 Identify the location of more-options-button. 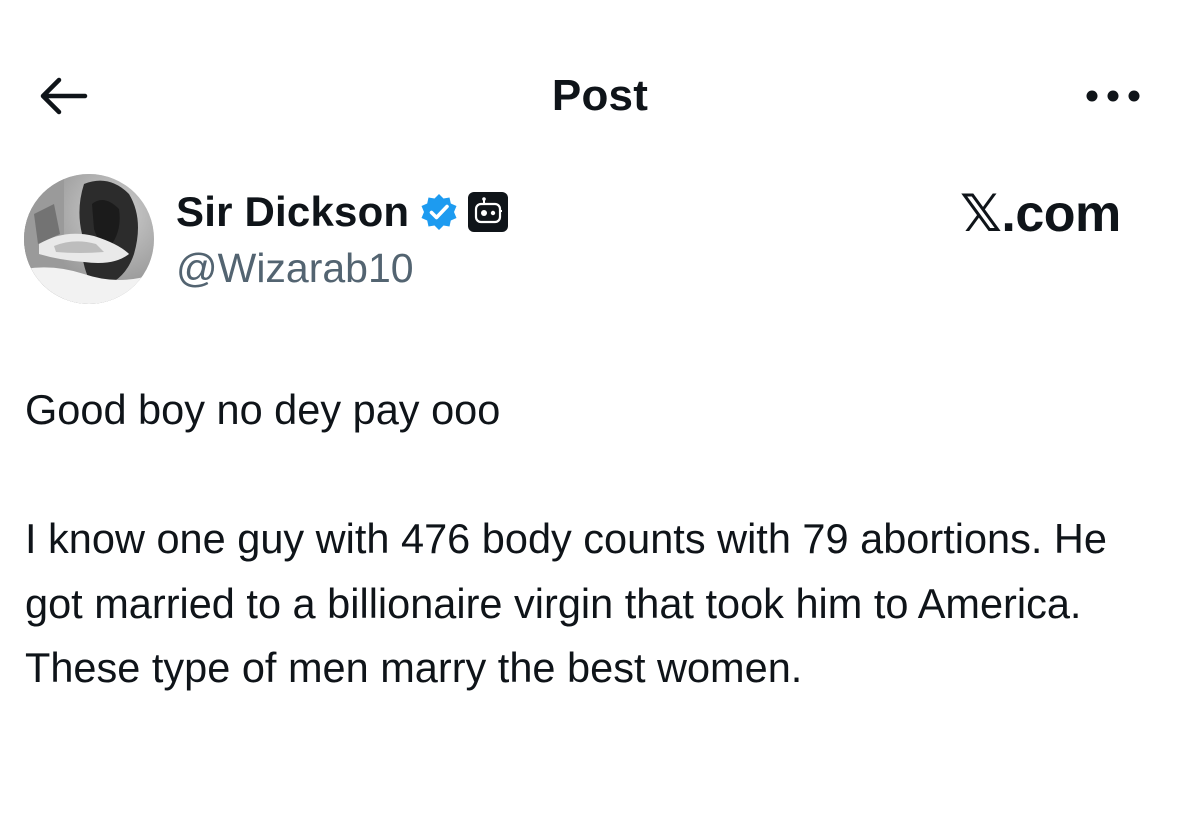
(1113, 96).